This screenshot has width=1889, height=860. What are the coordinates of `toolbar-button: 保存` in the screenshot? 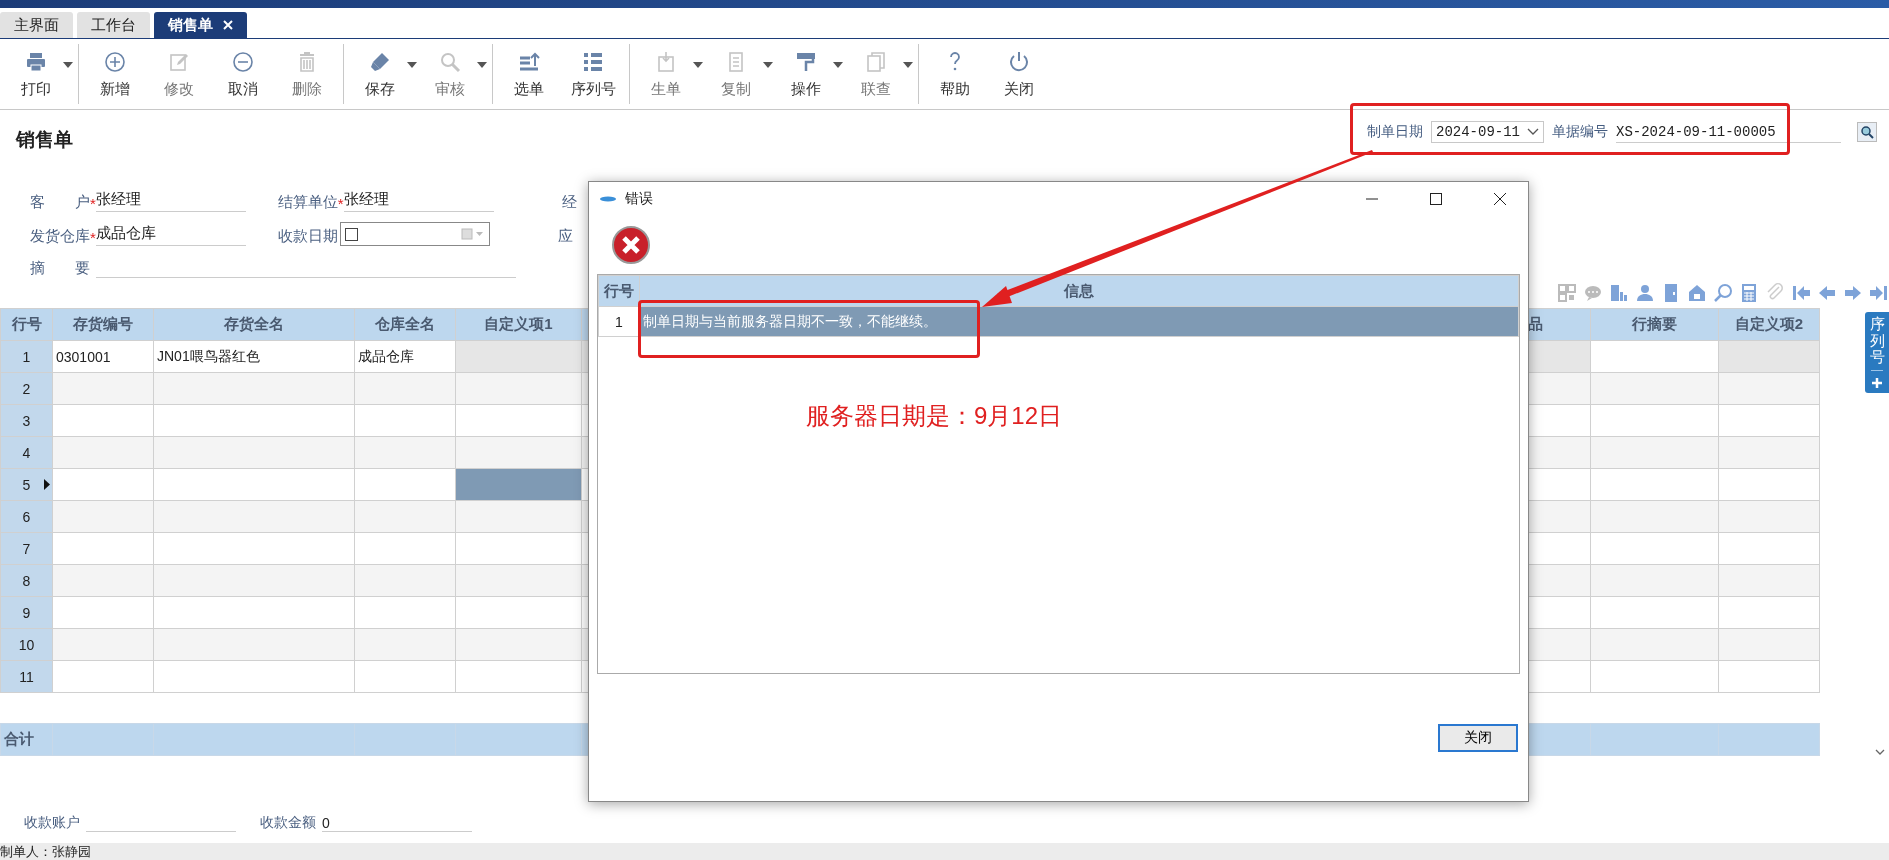 It's located at (380, 74).